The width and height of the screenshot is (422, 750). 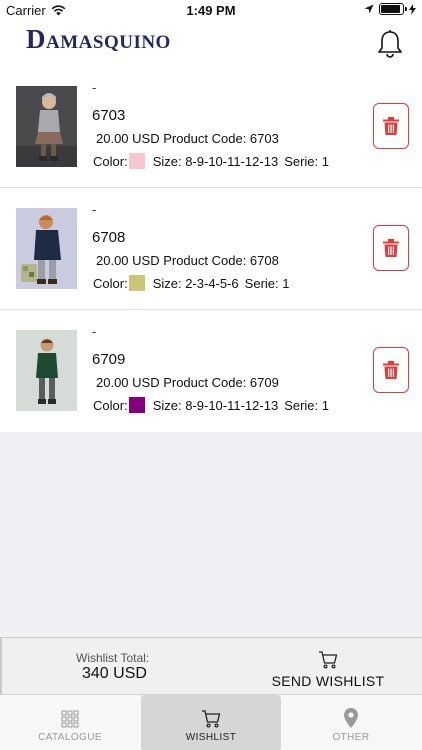 What do you see at coordinates (98, 39) in the screenshot?
I see `brand-logo: Damasquino` at bounding box center [98, 39].